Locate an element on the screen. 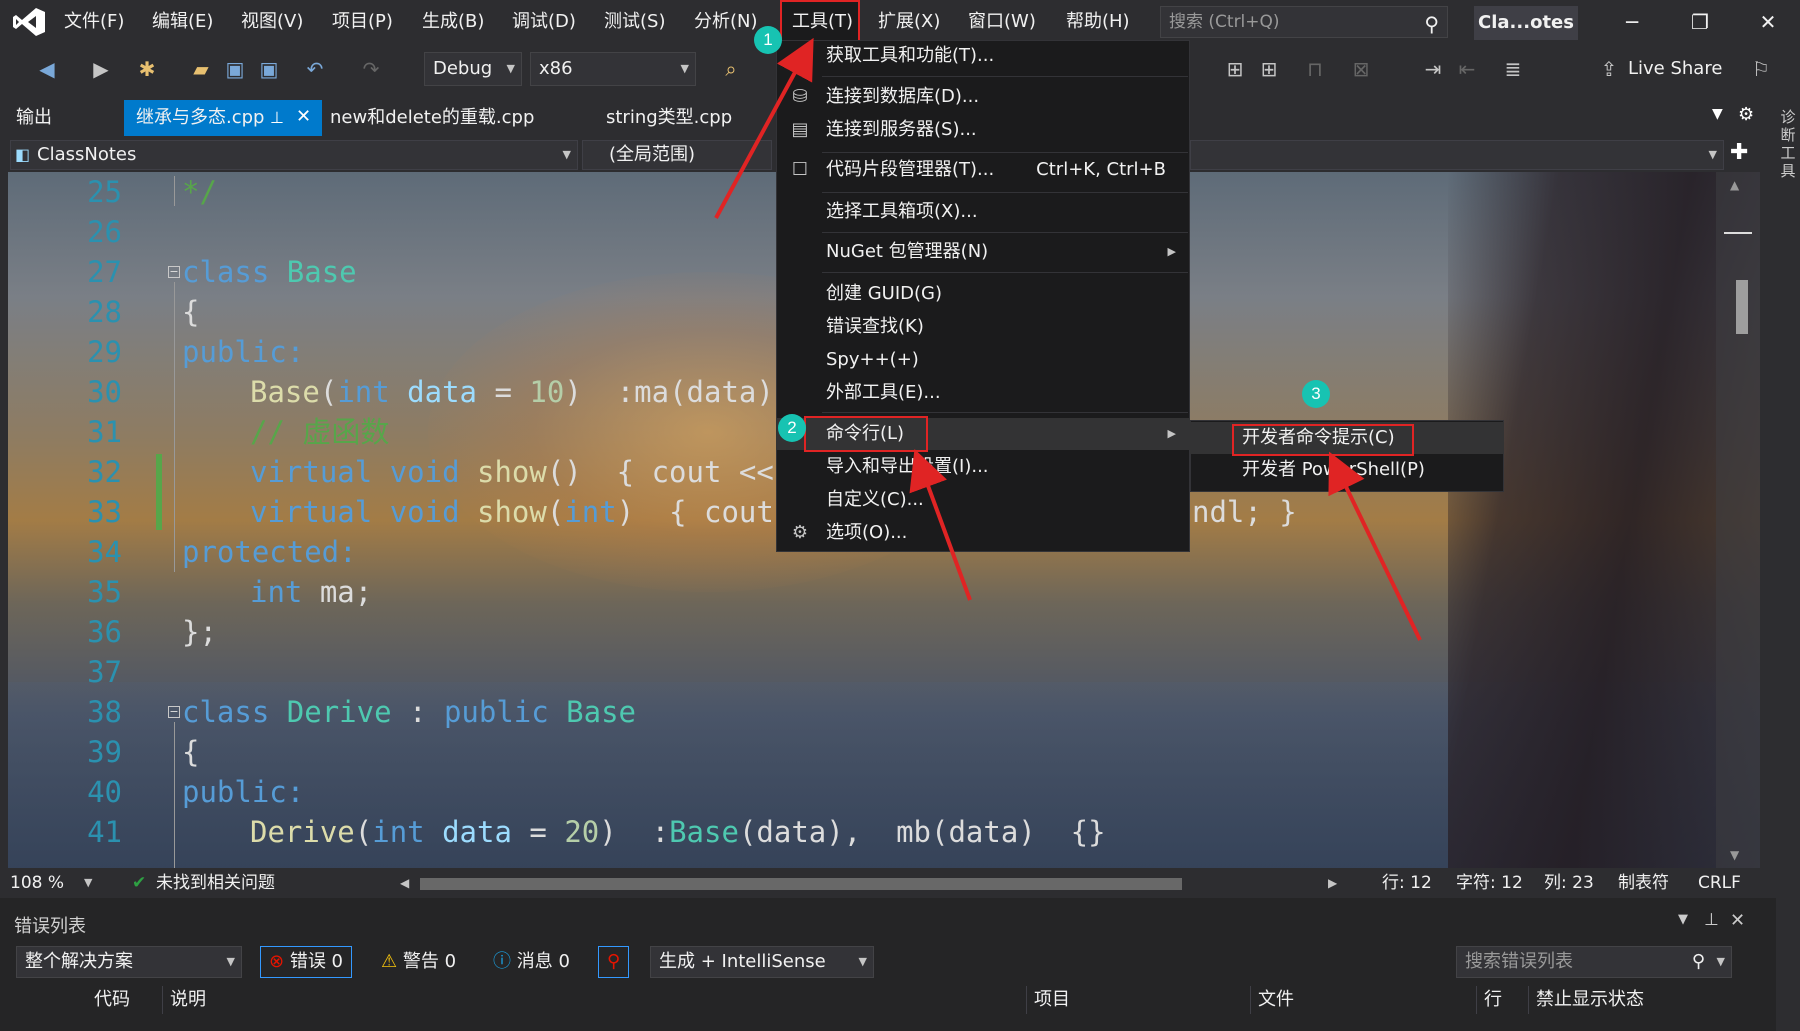 Image resolution: width=1800 pixels, height=1031 pixels. arrow-to-tools-menu is located at coordinates (764, 128).